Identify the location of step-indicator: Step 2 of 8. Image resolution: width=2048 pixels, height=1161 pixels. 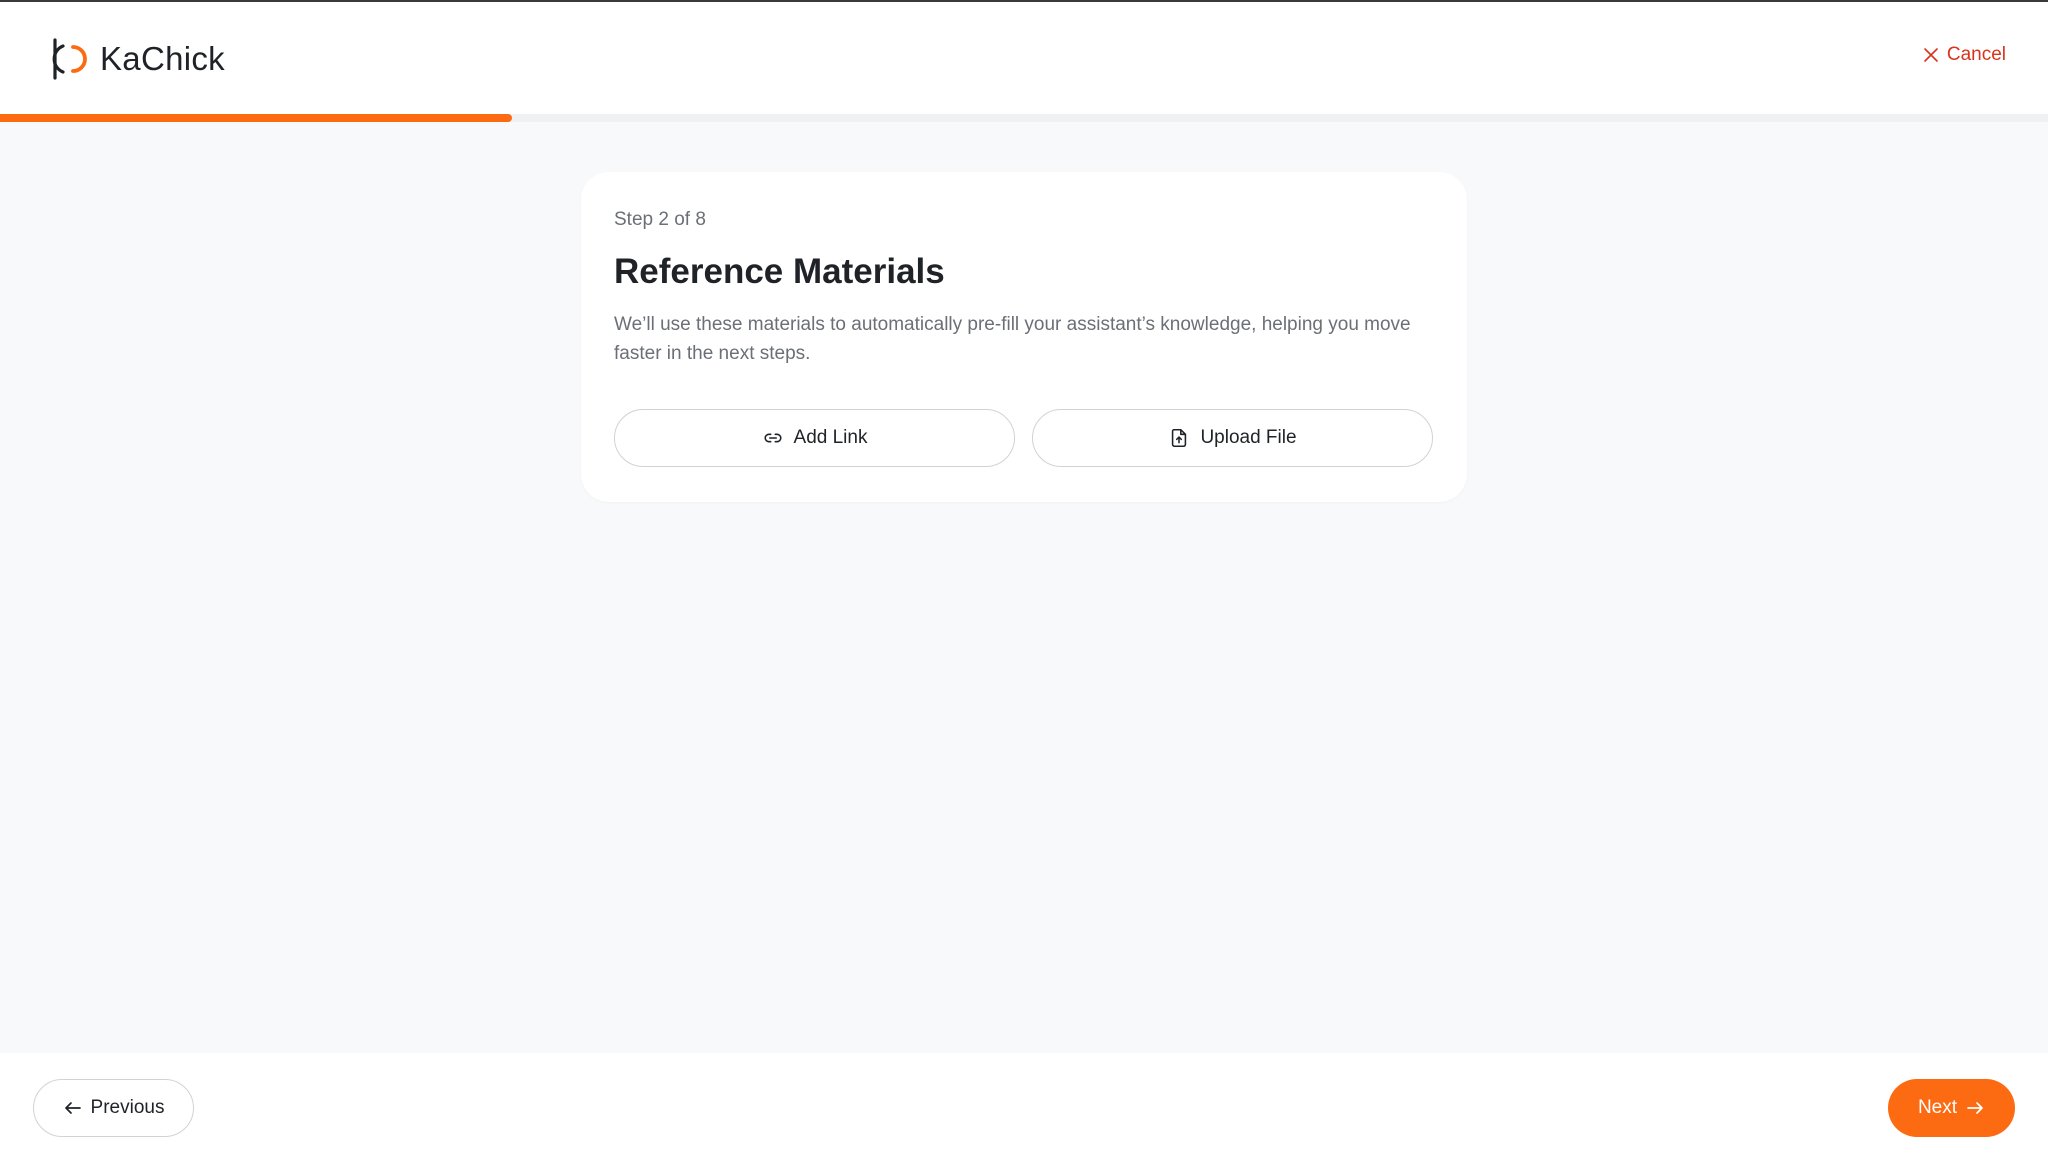
(660, 219).